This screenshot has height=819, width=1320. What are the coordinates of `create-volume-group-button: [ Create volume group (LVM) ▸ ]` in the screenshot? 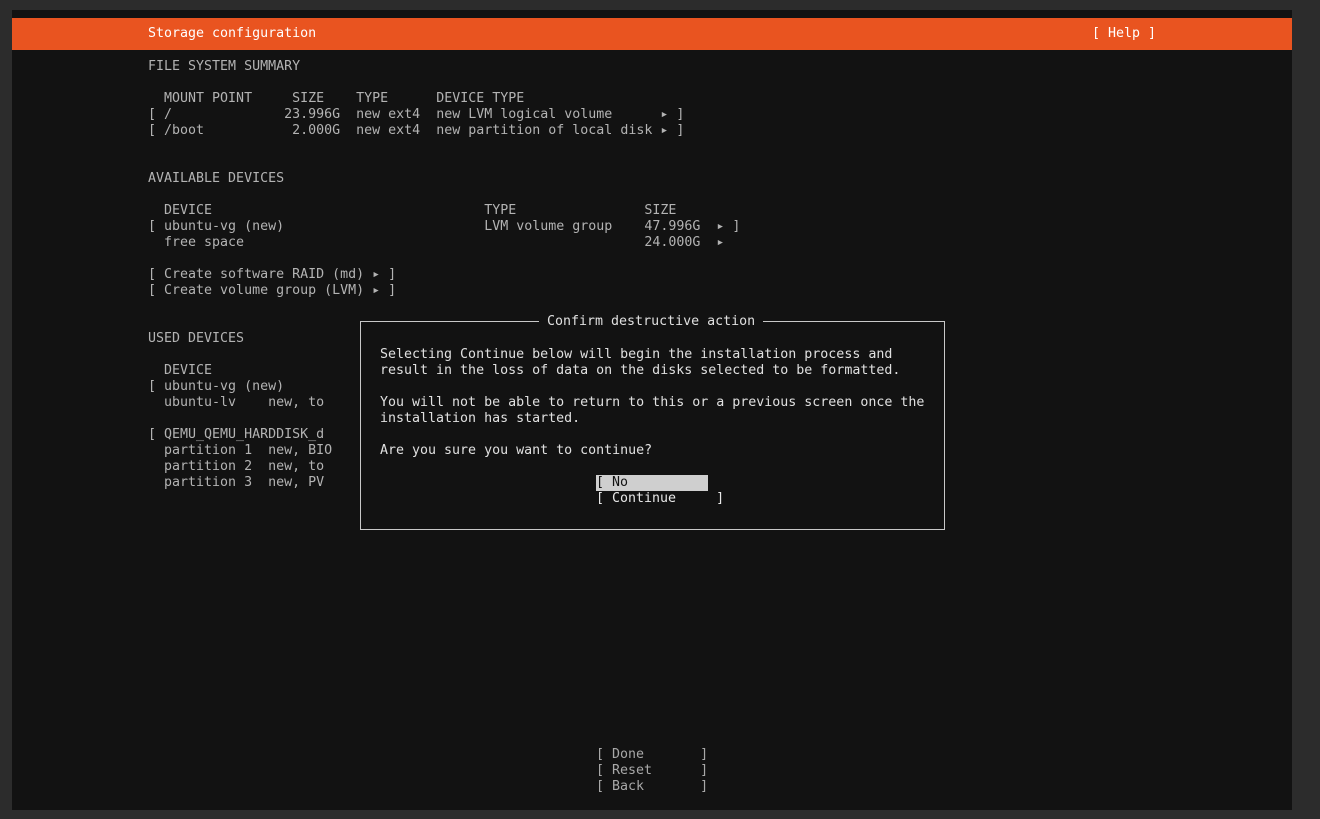 It's located at (272, 291).